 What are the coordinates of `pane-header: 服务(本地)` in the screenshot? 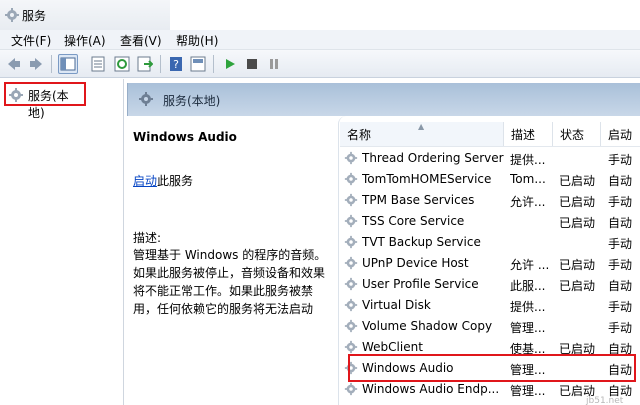 It's located at (383, 99).